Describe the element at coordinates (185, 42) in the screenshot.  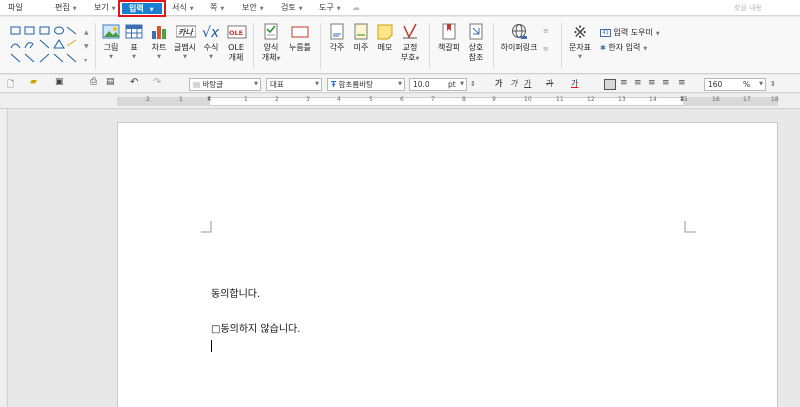
I see `insert-wordart-button: 카나 글맵시 ▼` at that location.